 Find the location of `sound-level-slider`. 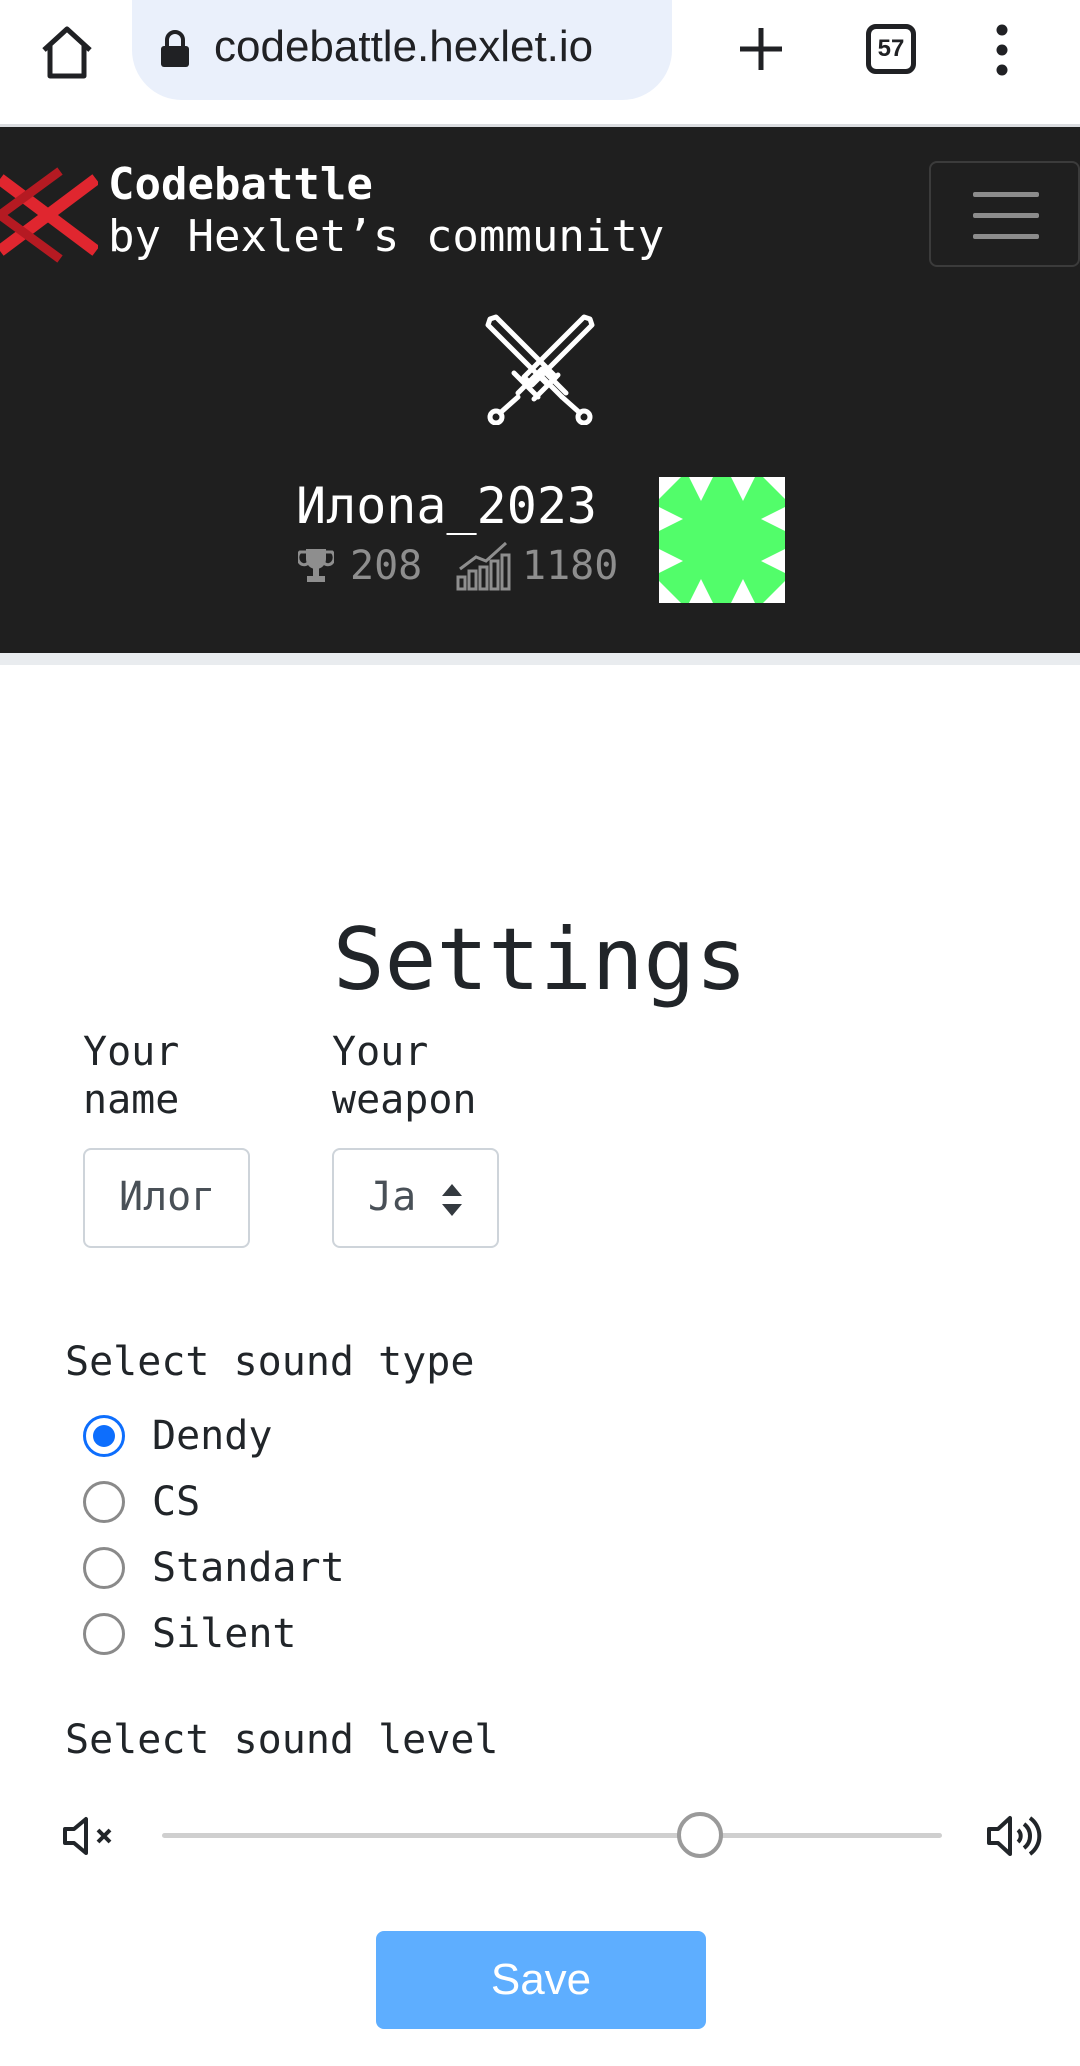

sound-level-slider is located at coordinates (552, 1836).